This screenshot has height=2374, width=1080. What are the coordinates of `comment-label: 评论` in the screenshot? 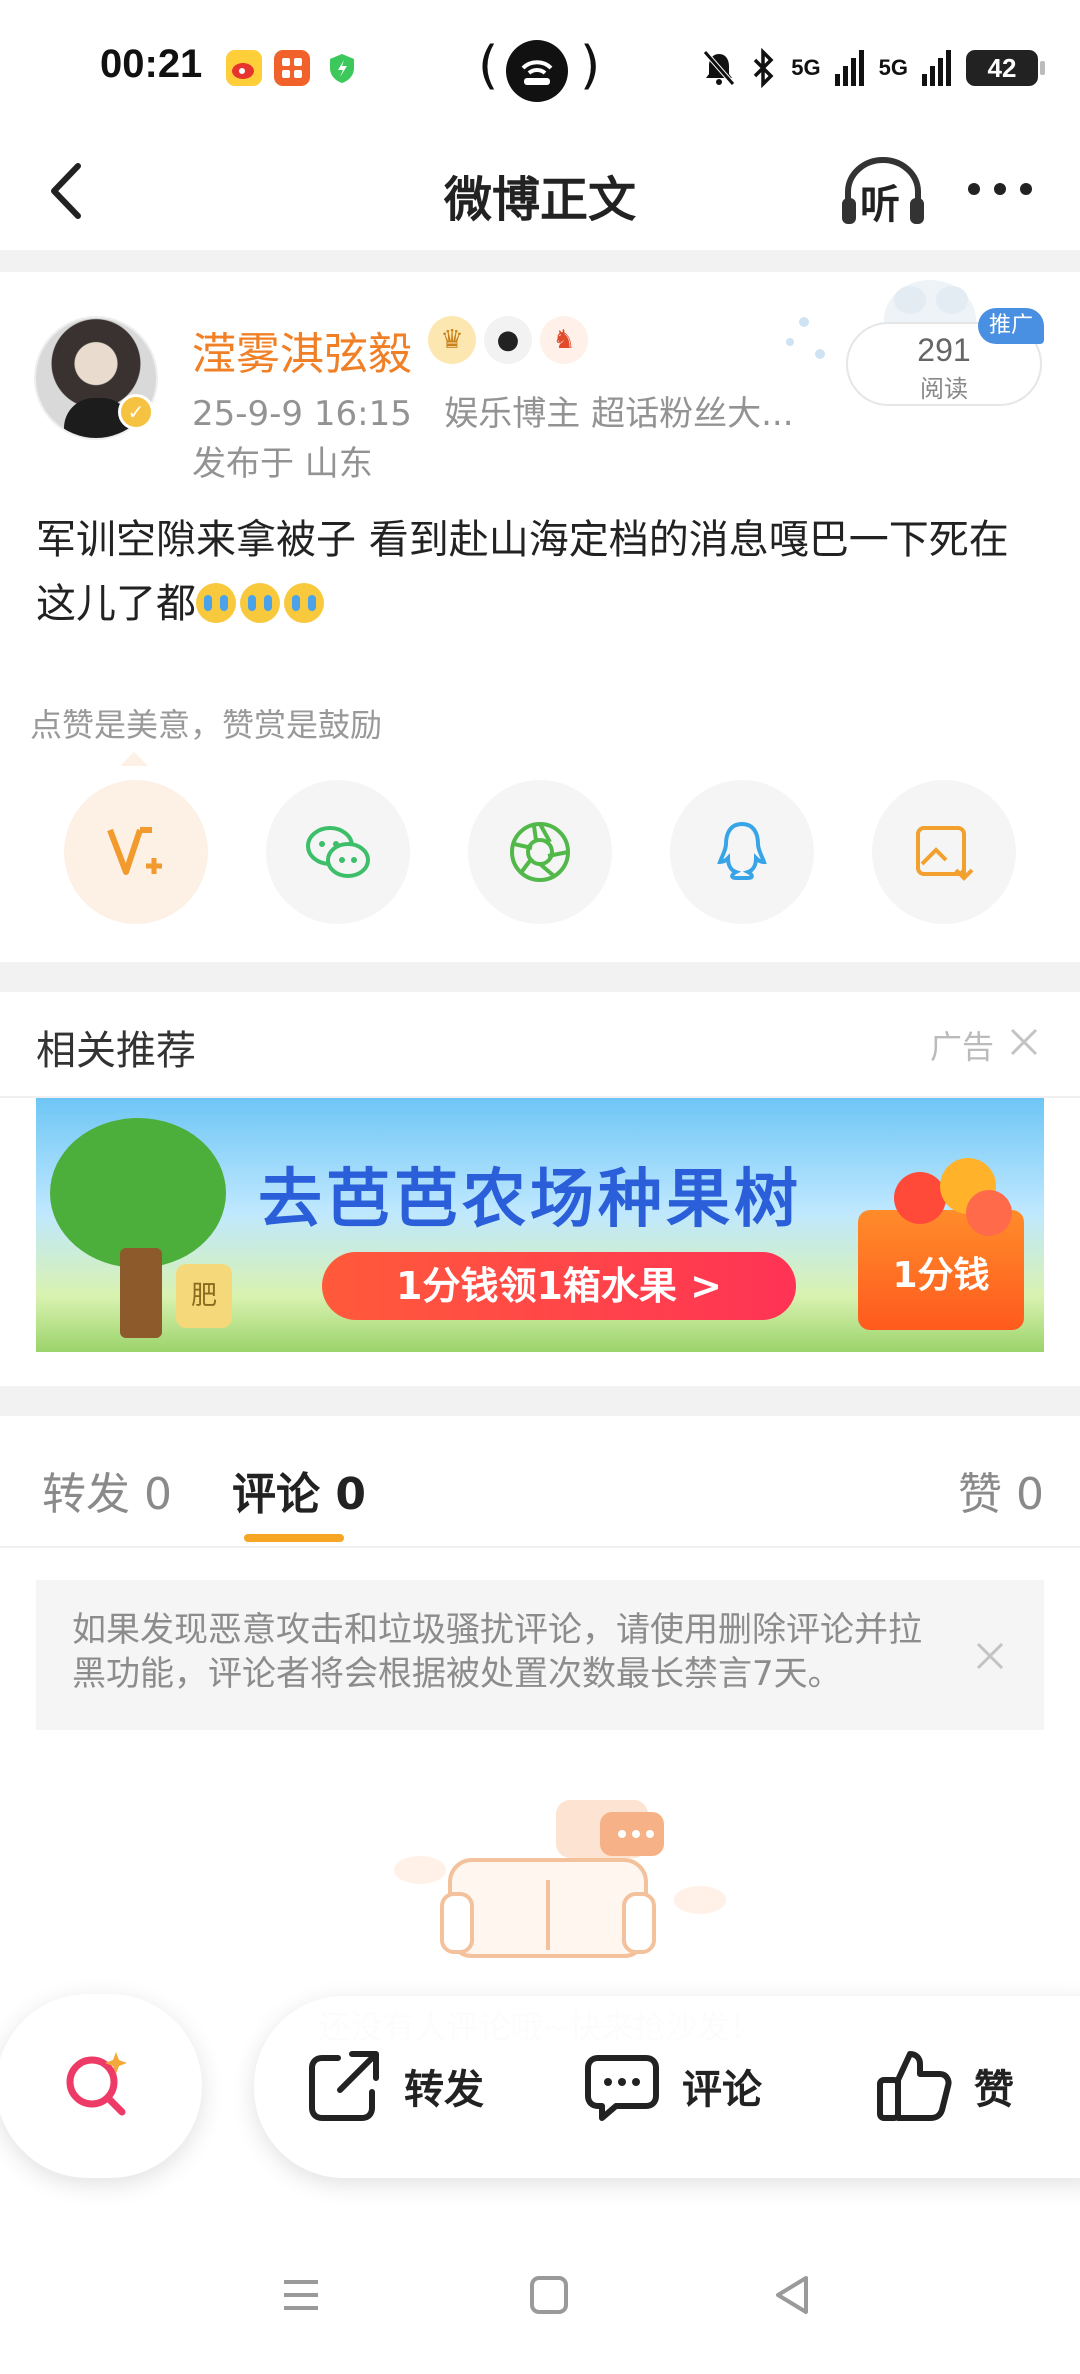 It's located at (722, 2090).